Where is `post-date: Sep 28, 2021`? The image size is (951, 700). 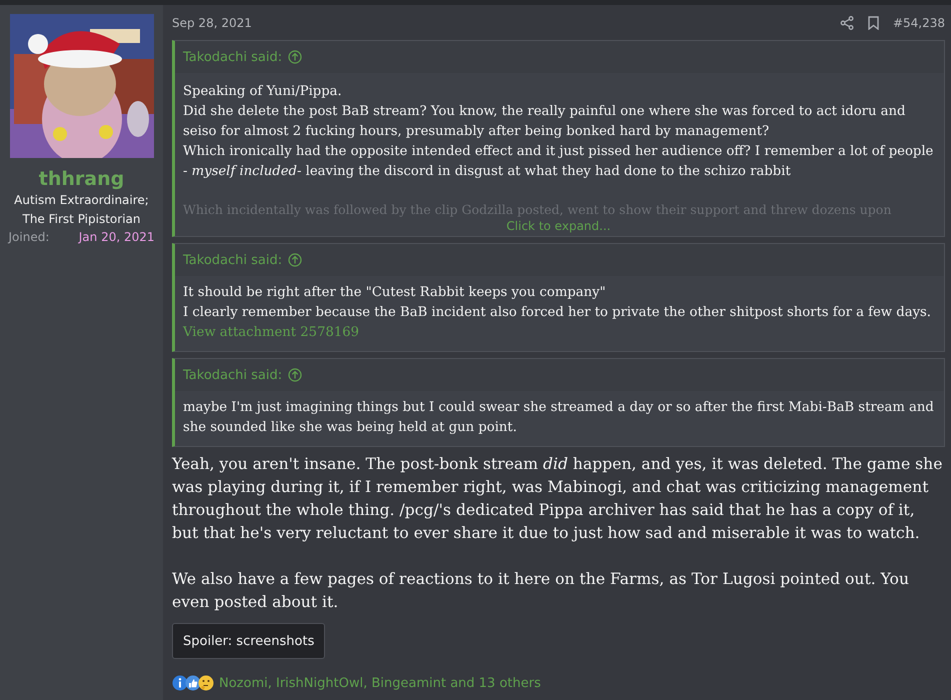
post-date: Sep 28, 2021 is located at coordinates (212, 23).